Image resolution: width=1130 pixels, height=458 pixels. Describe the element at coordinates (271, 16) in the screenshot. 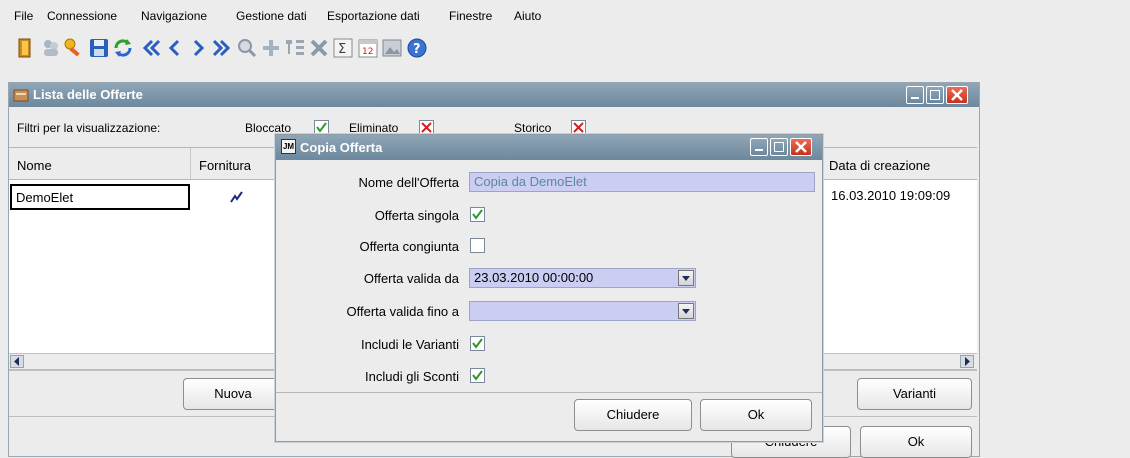

I see `menu-gestione-dati: Gestione dati` at that location.